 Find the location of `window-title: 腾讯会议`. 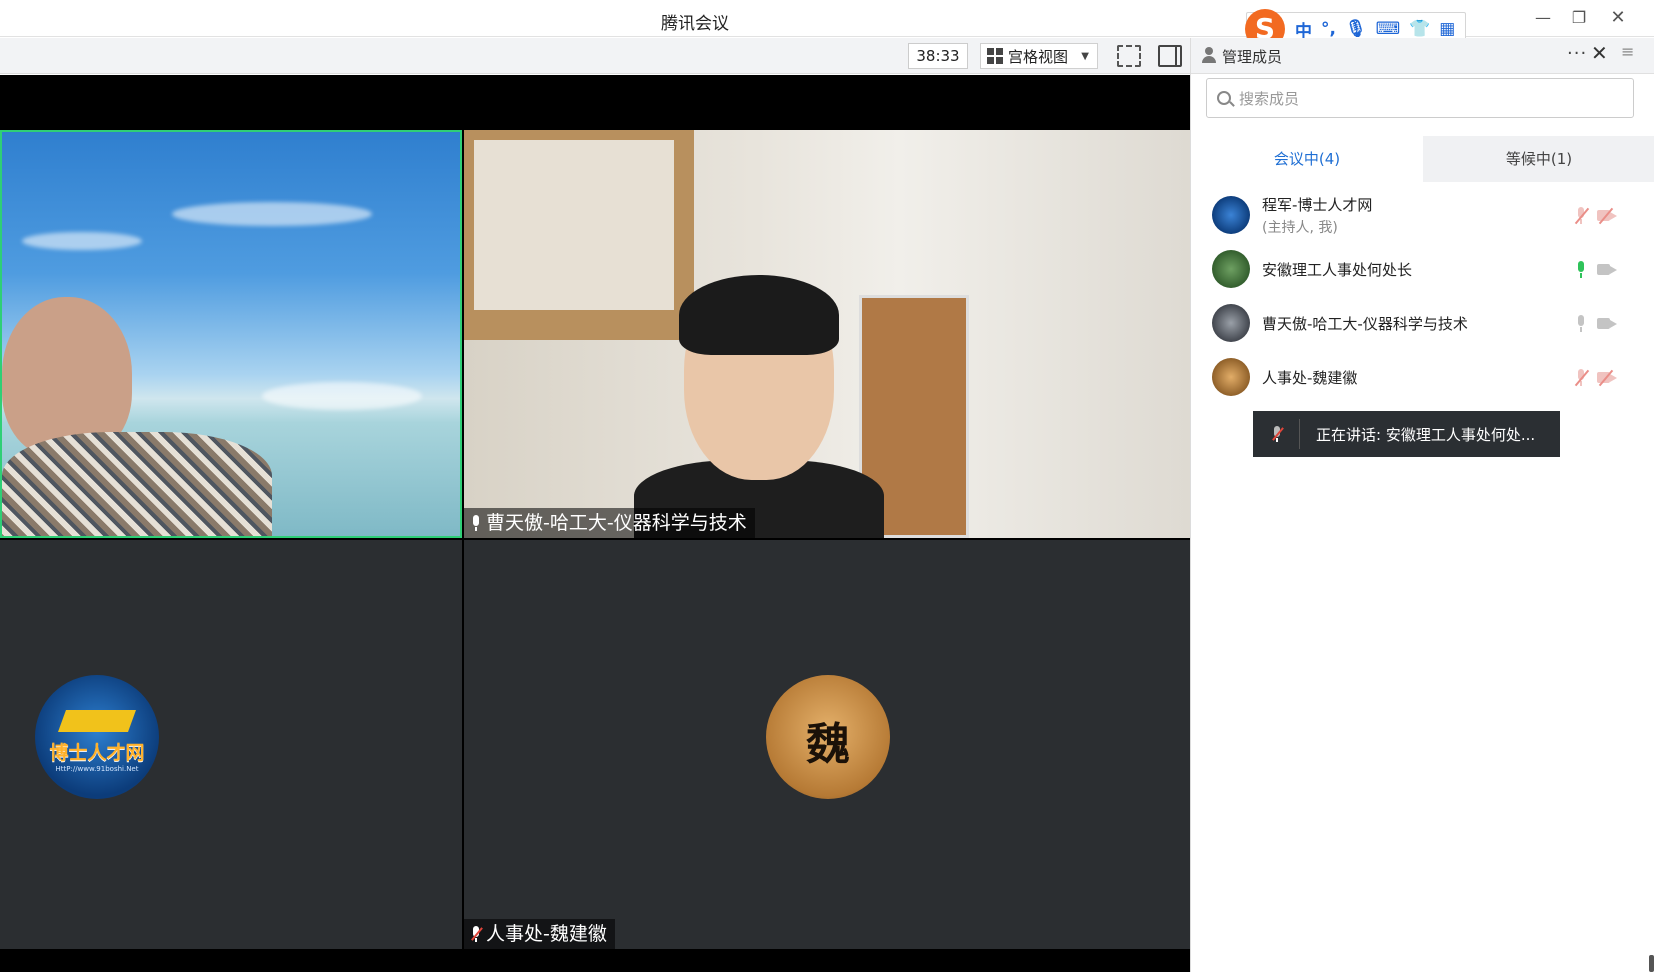

window-title: 腾讯会议 is located at coordinates (695, 24).